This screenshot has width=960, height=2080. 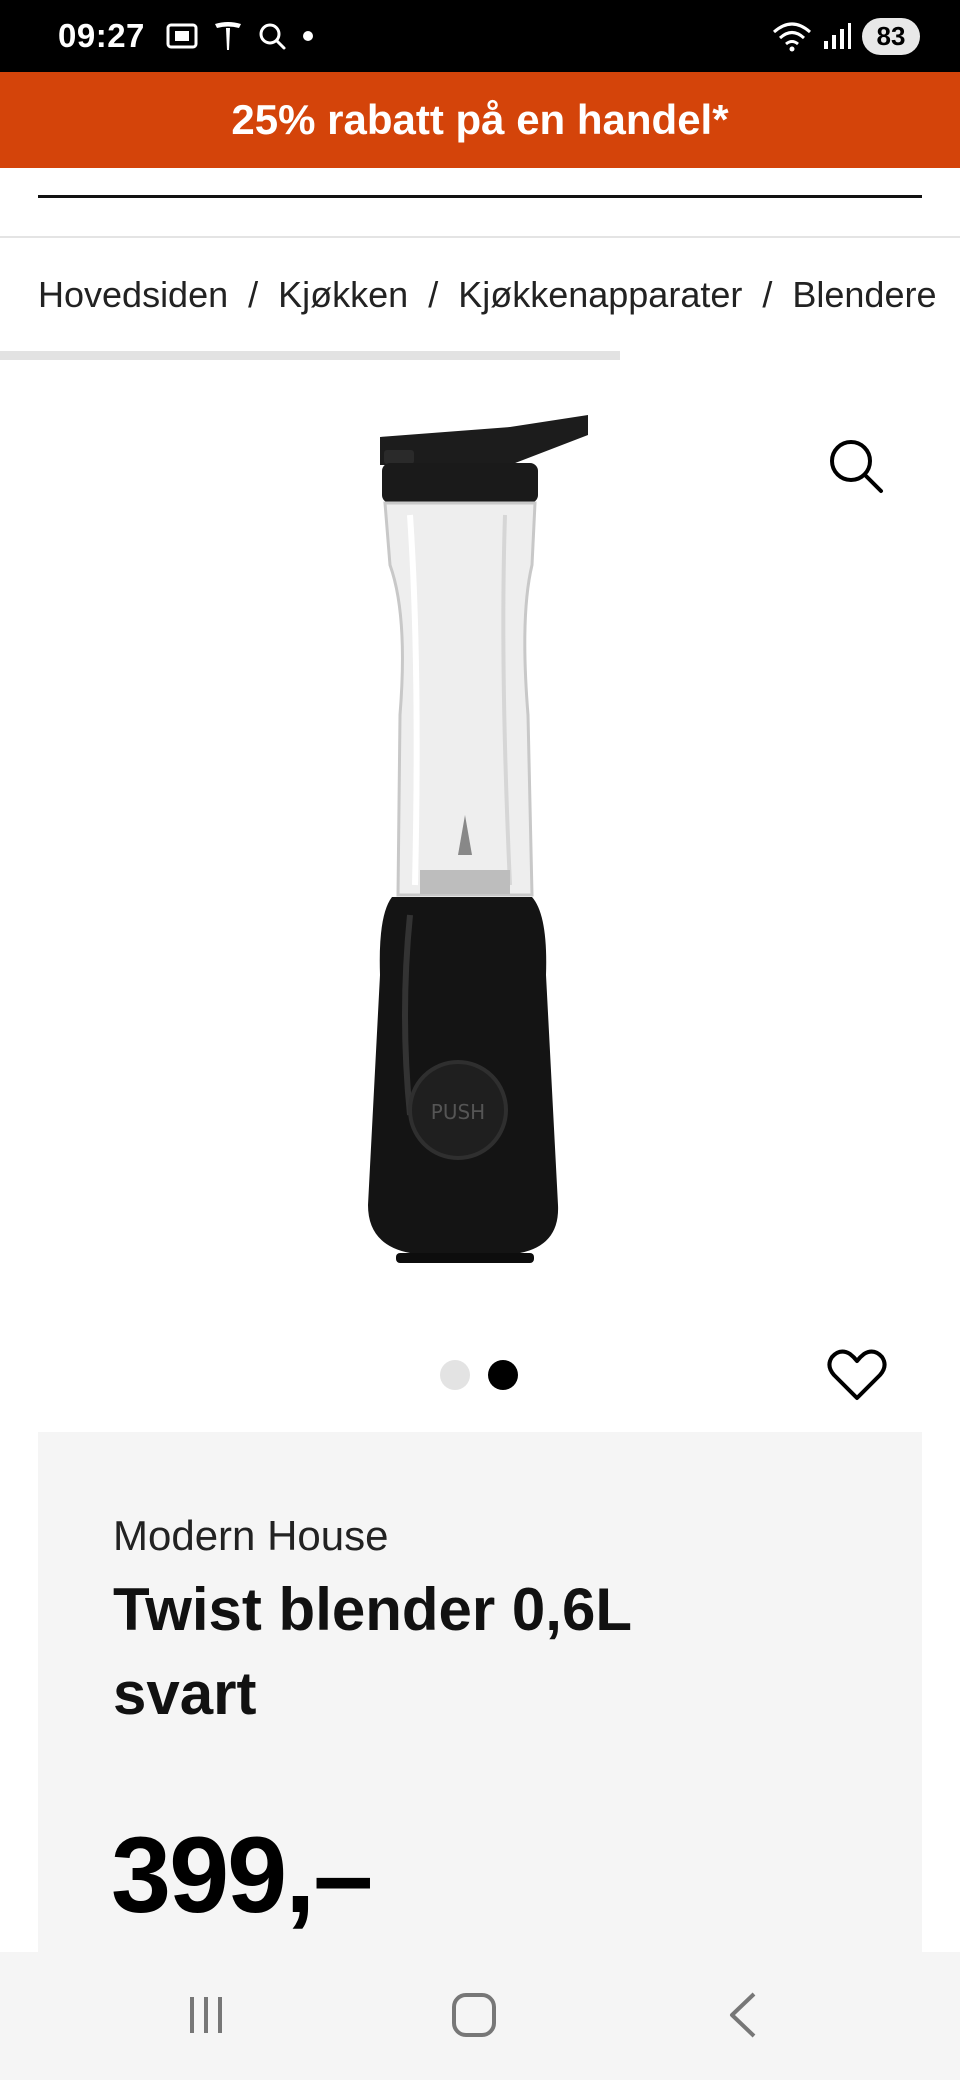 What do you see at coordinates (480, 237) in the screenshot?
I see `header-separator` at bounding box center [480, 237].